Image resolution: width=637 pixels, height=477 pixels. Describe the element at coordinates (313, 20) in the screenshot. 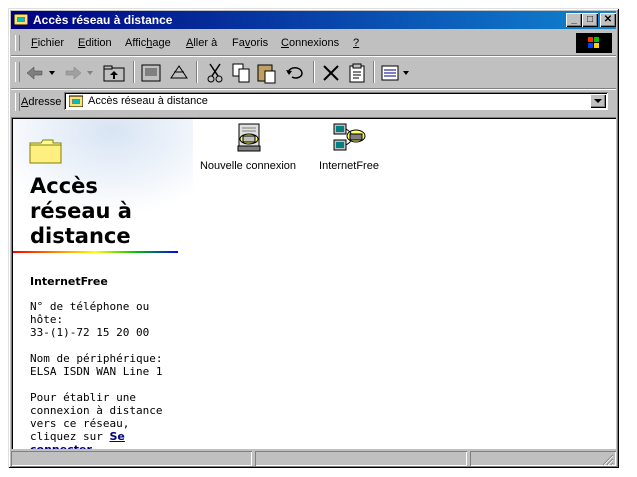

I see `title-bar: Accès réseau à distance _ □ ✕` at that location.